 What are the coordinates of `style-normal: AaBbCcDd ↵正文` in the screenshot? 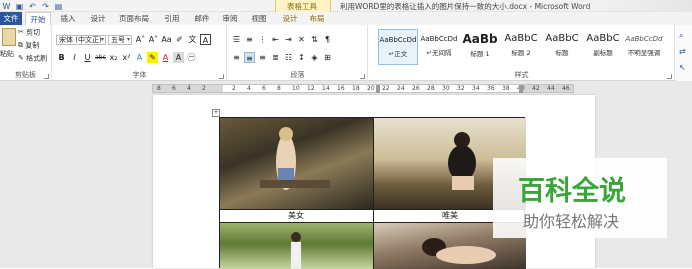 It's located at (398, 47).